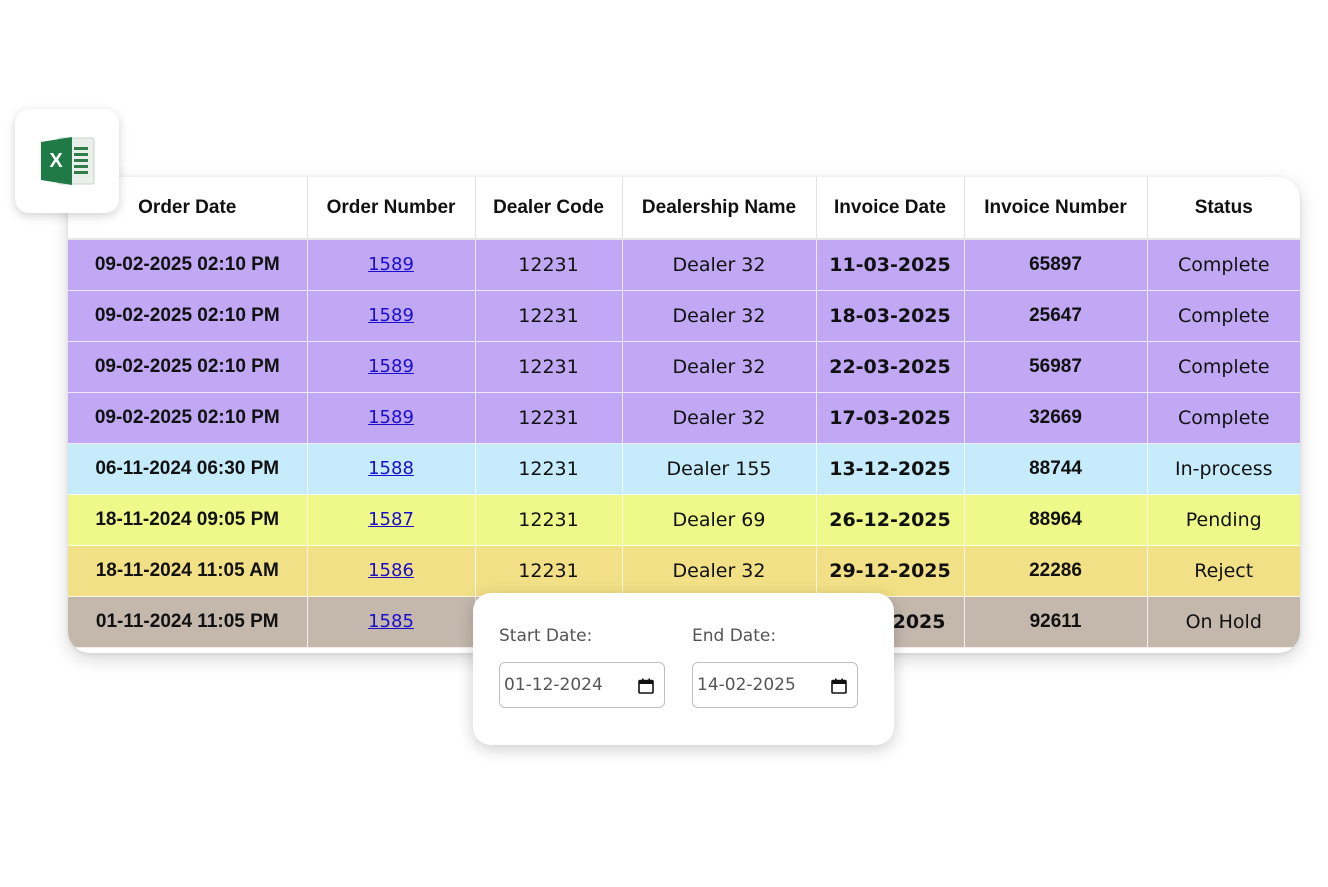 This screenshot has width=1328, height=887. Describe the element at coordinates (890, 571) in the screenshot. I see `invoice-date-cell: 29-12-2025` at that location.